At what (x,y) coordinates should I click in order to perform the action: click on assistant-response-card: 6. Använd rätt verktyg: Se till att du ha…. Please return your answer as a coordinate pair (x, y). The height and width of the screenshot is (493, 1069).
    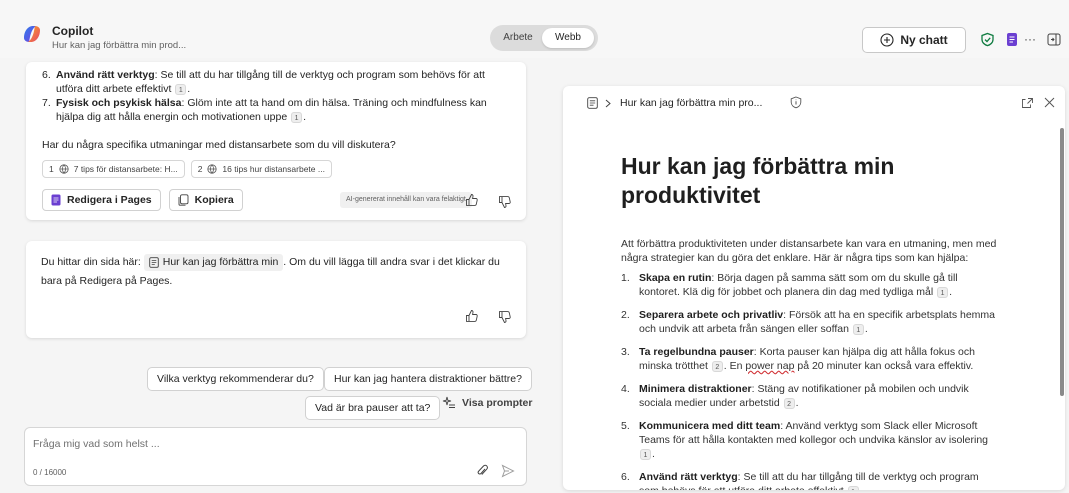
    Looking at the image, I should click on (276, 141).